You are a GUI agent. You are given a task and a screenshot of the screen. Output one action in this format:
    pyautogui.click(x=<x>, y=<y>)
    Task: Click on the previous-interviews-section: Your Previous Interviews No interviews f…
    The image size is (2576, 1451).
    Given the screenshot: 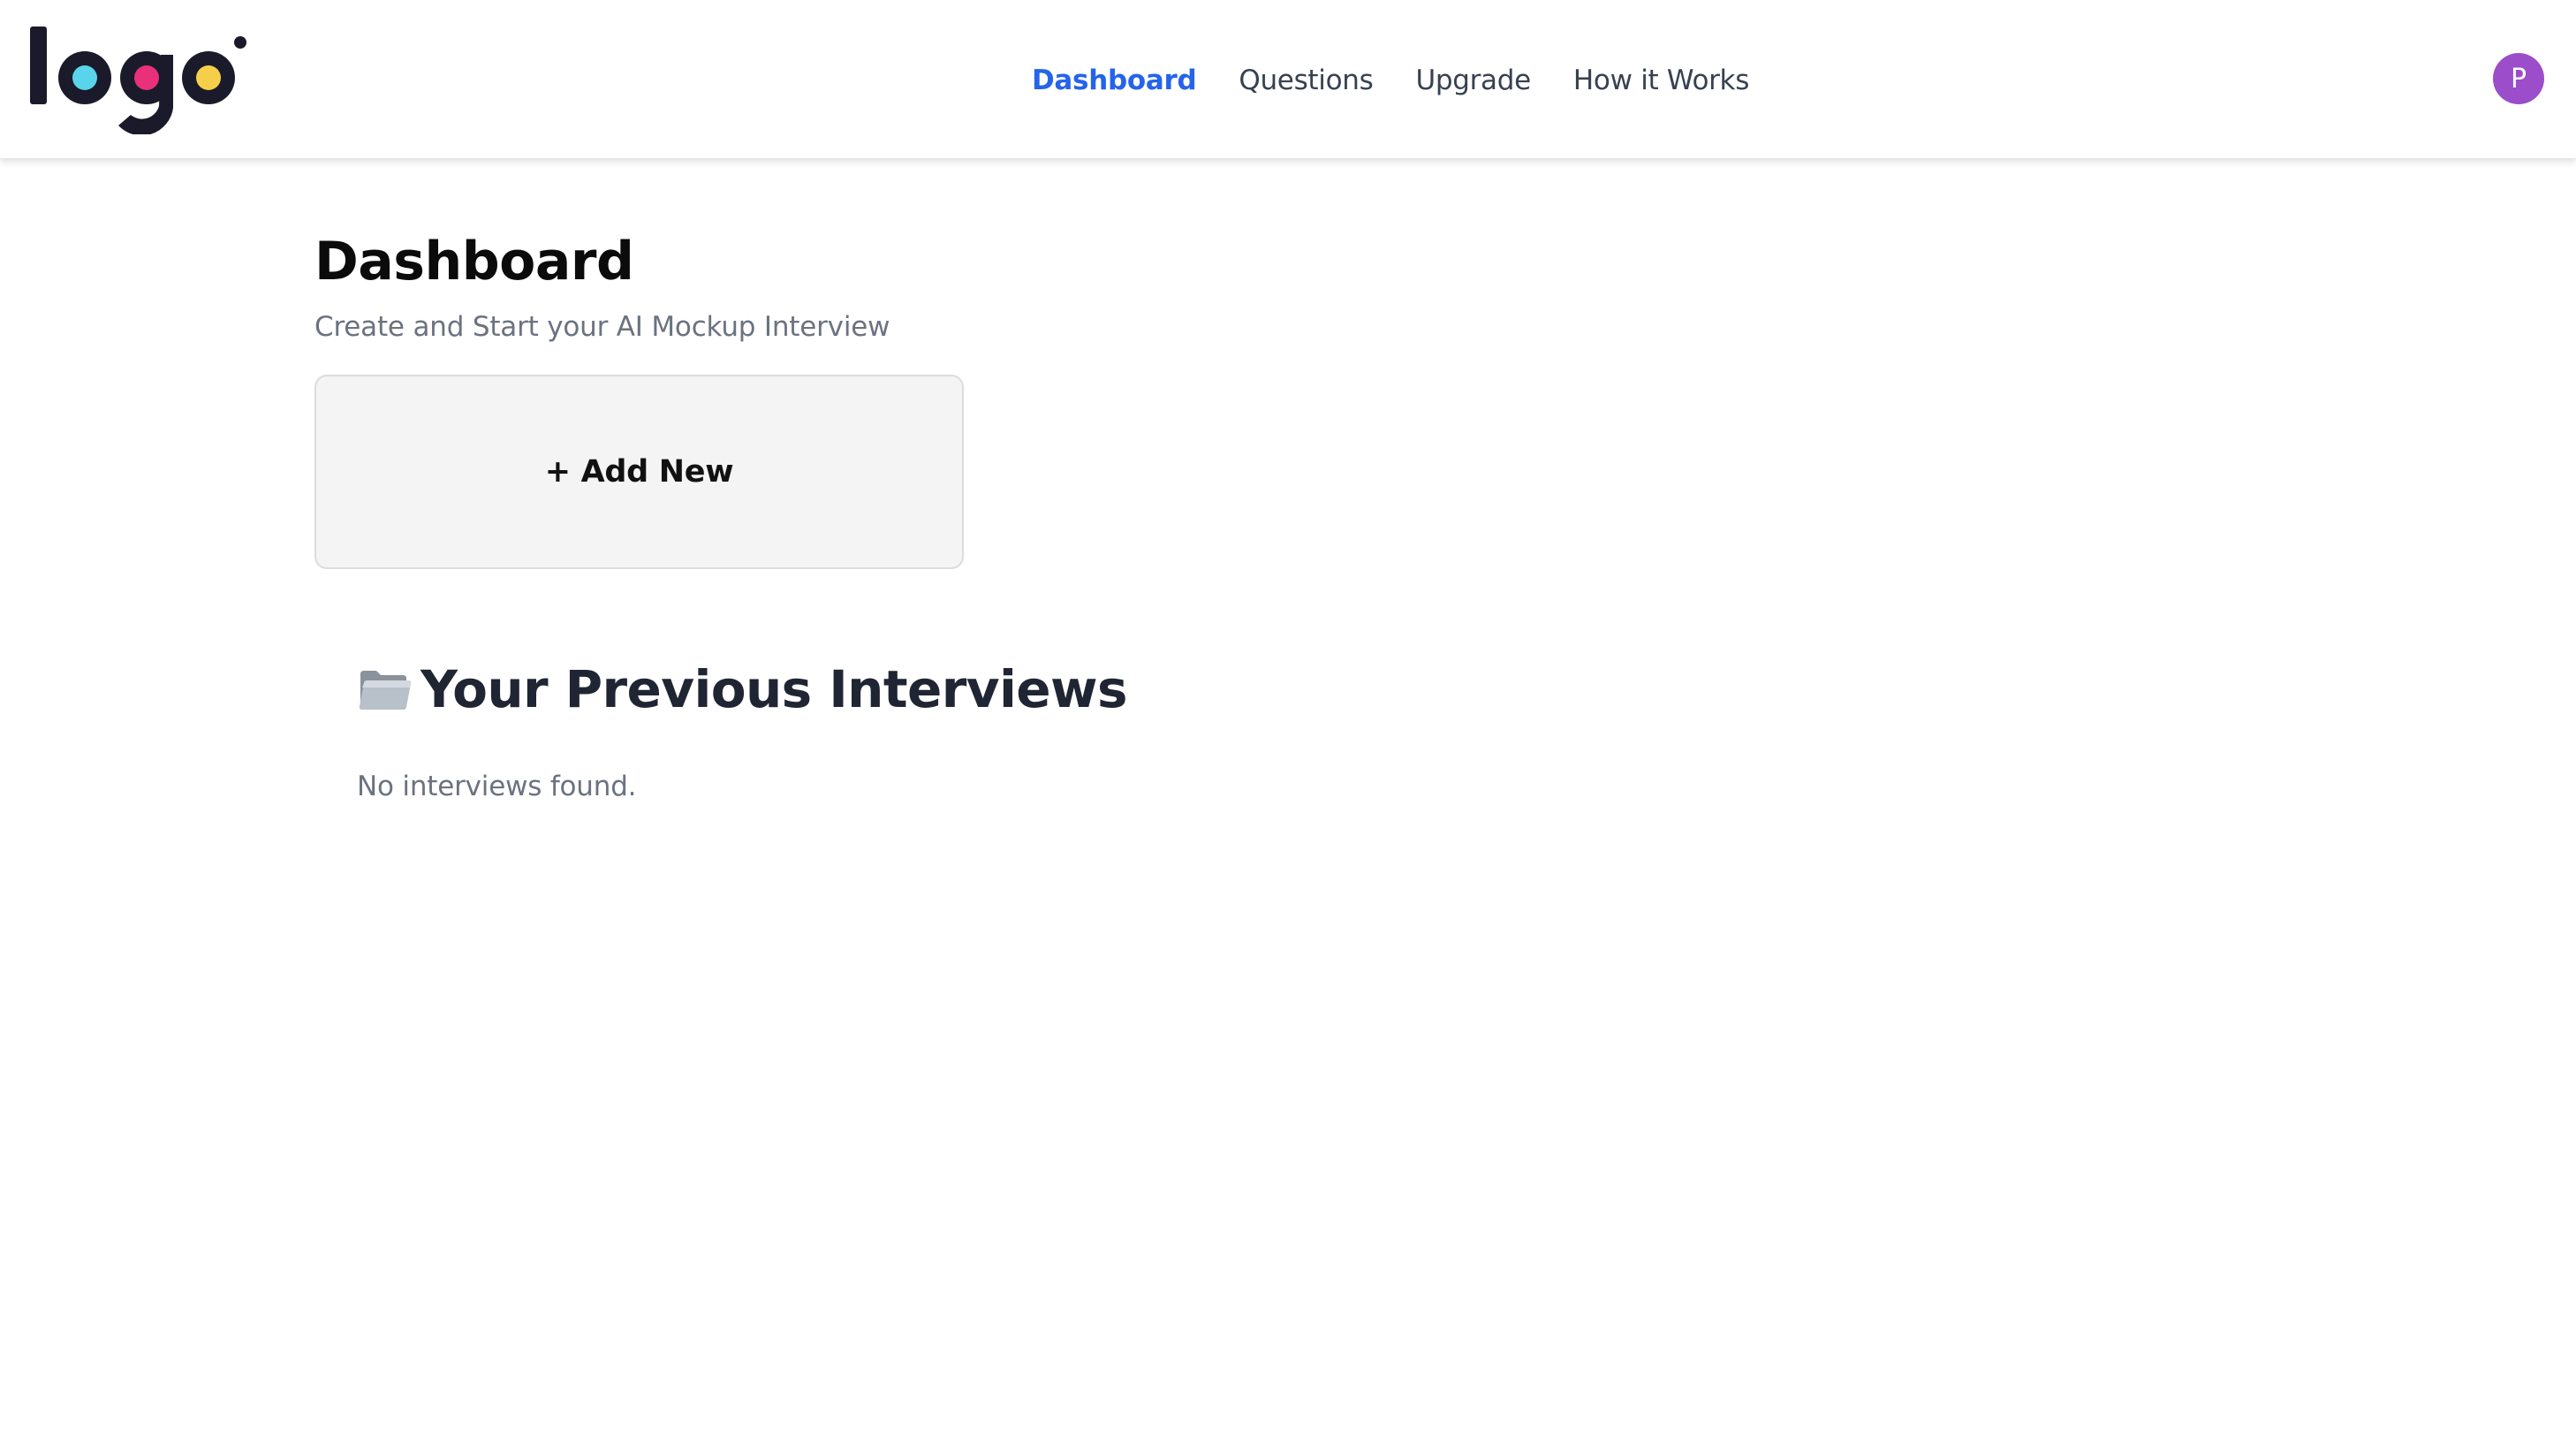 What is the action you would take?
    pyautogui.click(x=1307, y=730)
    